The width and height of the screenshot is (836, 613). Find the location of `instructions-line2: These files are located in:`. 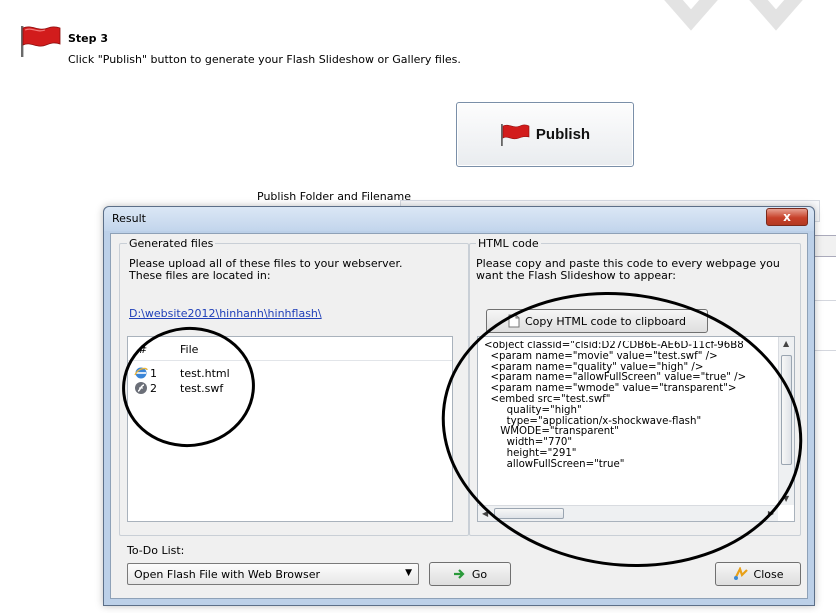

instructions-line2: These files are located in: is located at coordinates (200, 275).